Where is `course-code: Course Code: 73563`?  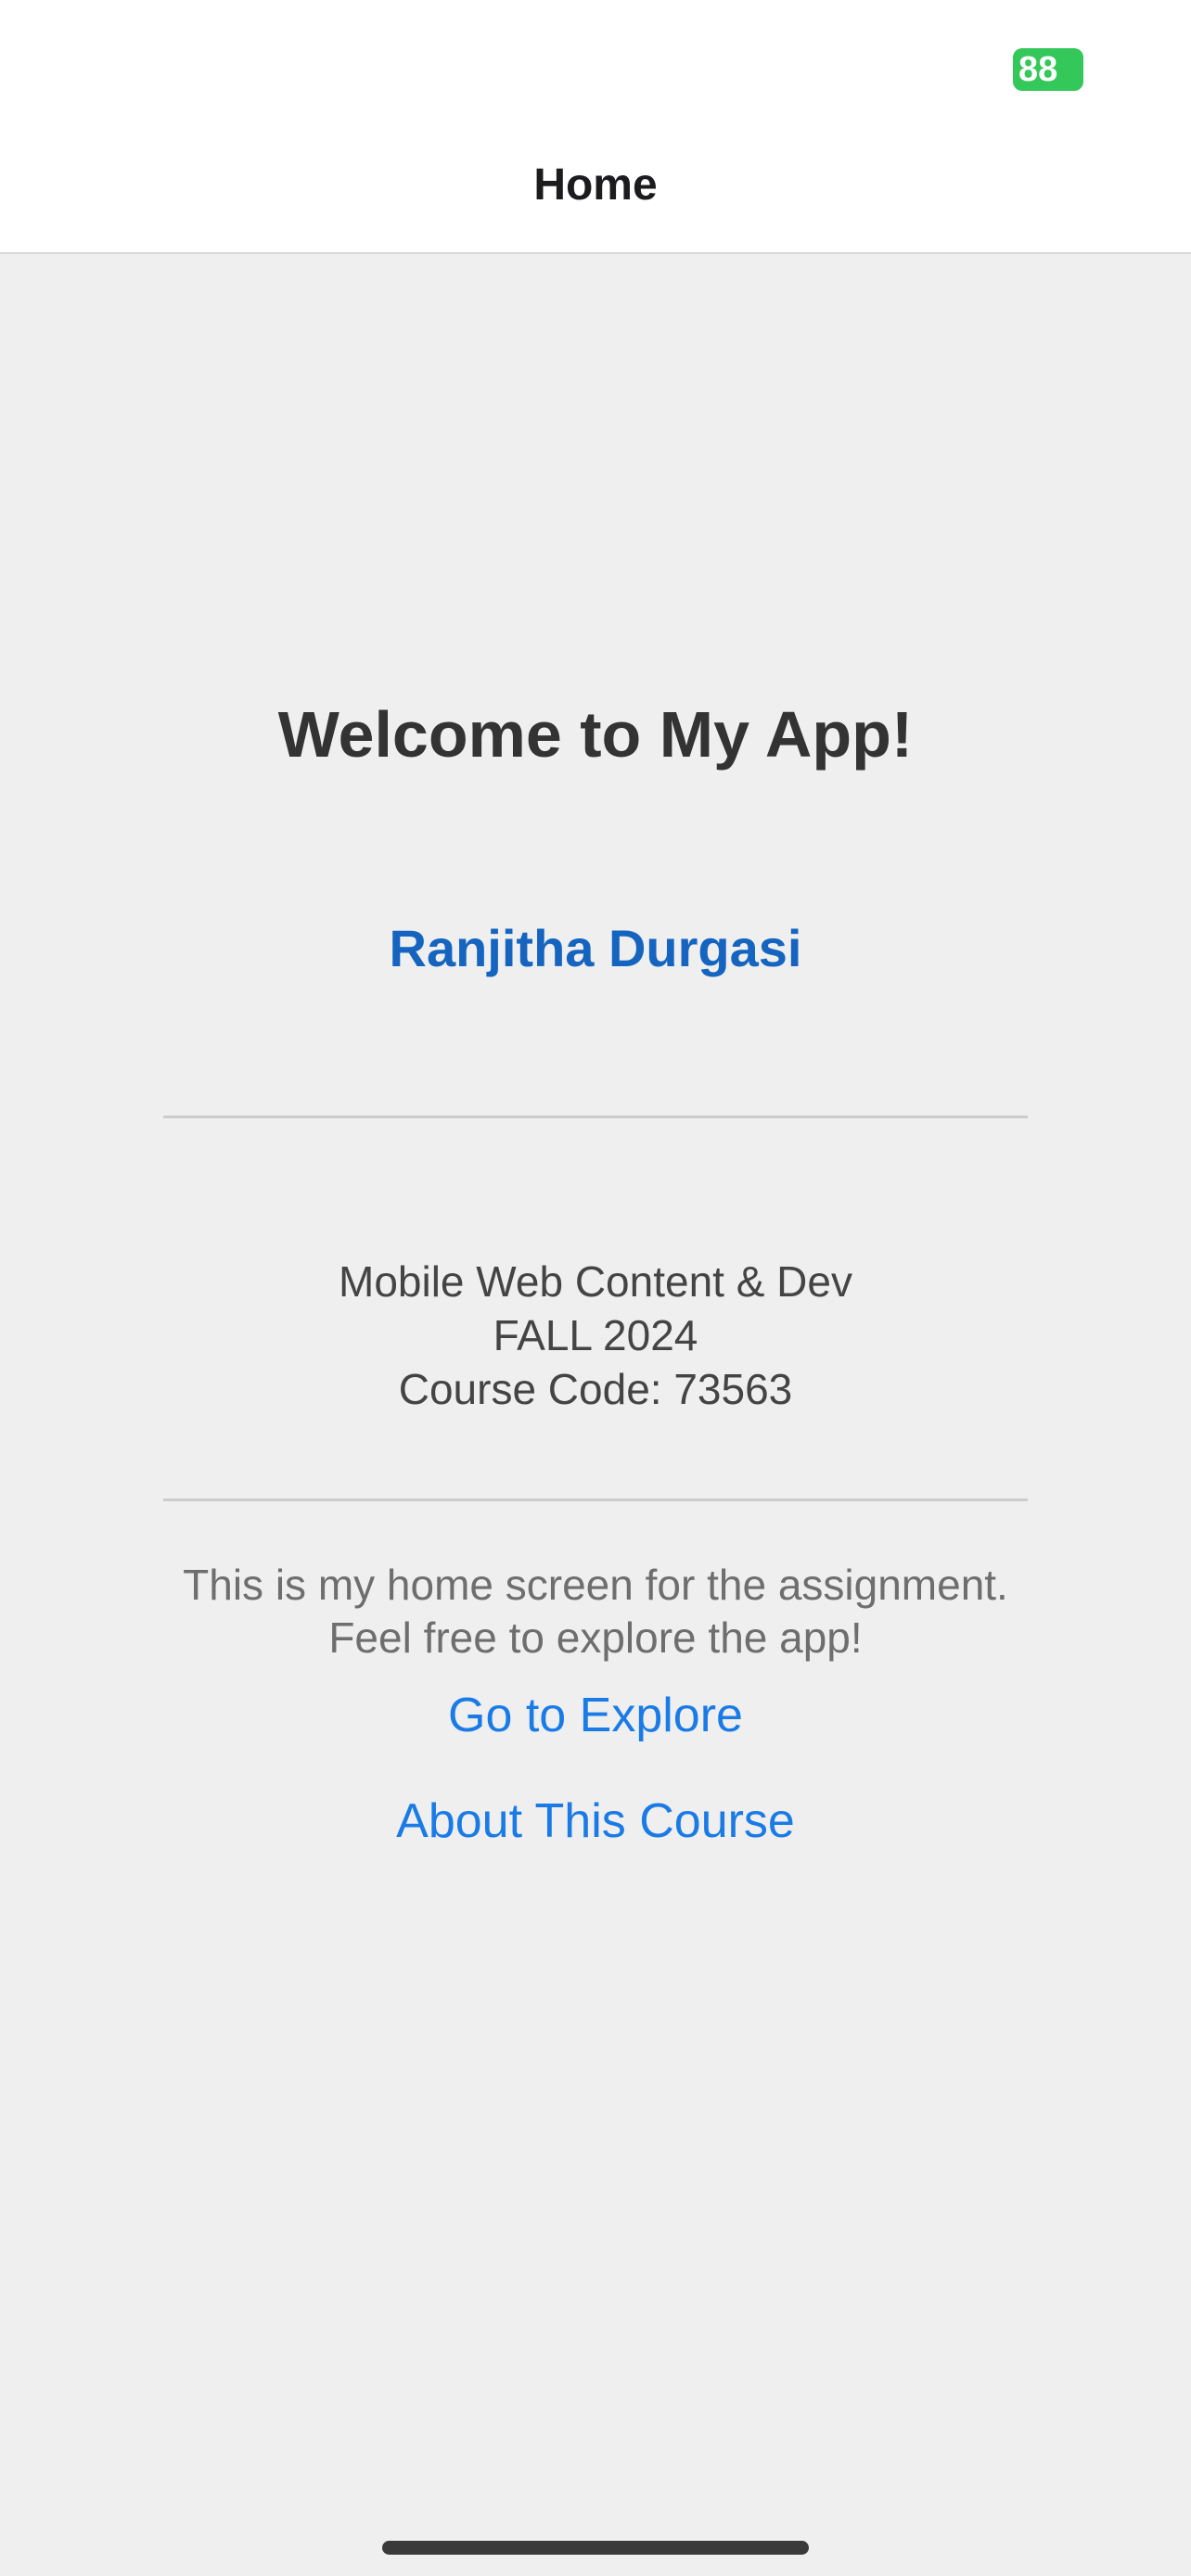 course-code: Course Code: 73563 is located at coordinates (595, 1389).